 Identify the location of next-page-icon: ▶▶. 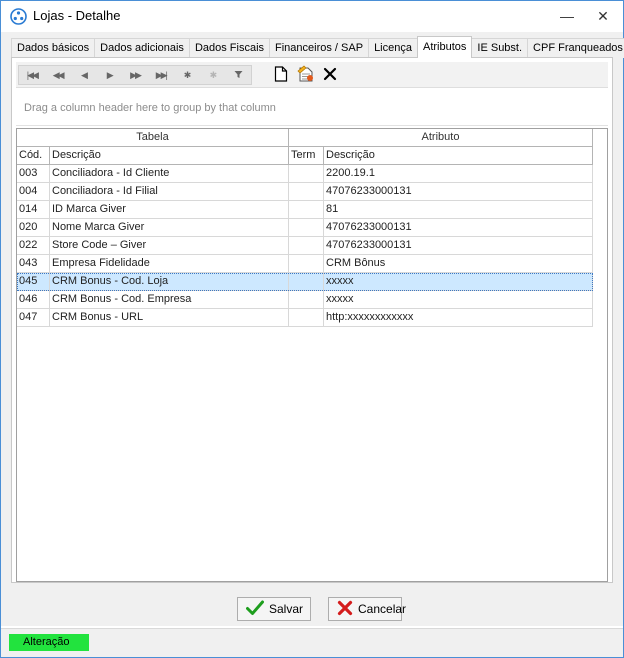
(136, 74).